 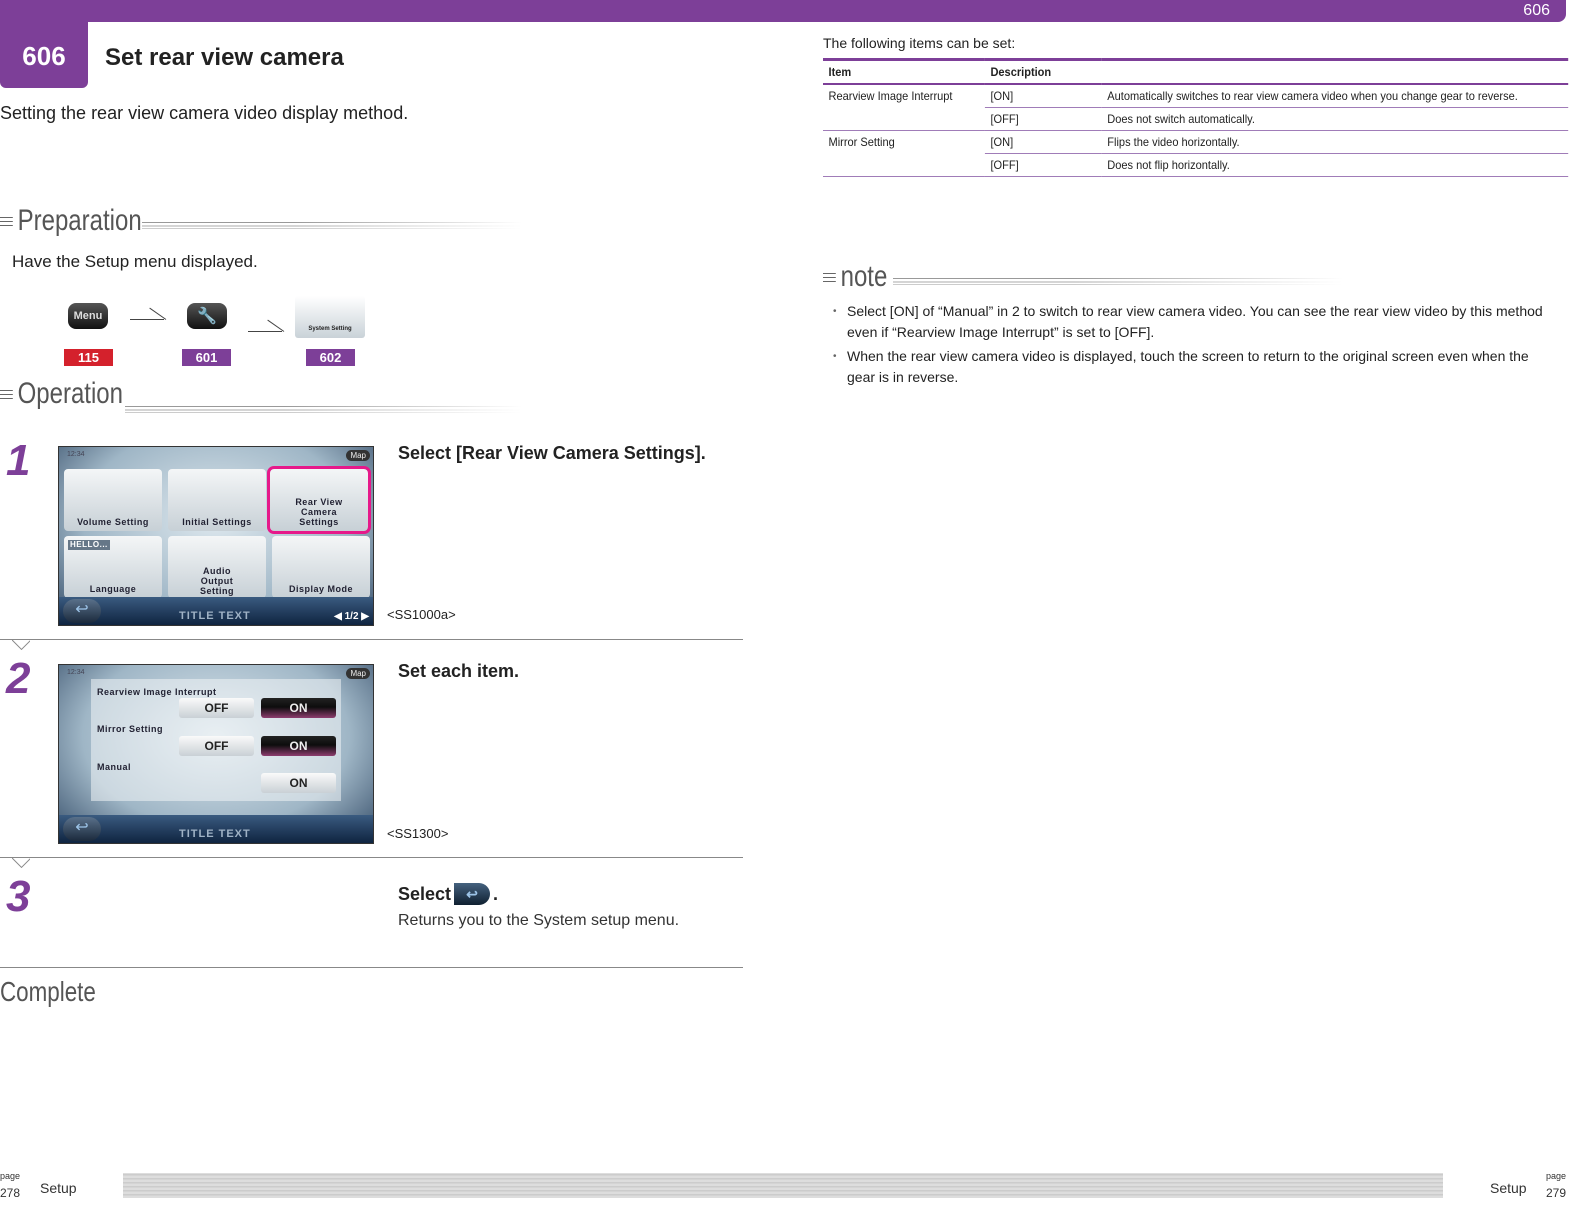 I want to click on tile-language: HELLO... Language, so click(x=113, y=567).